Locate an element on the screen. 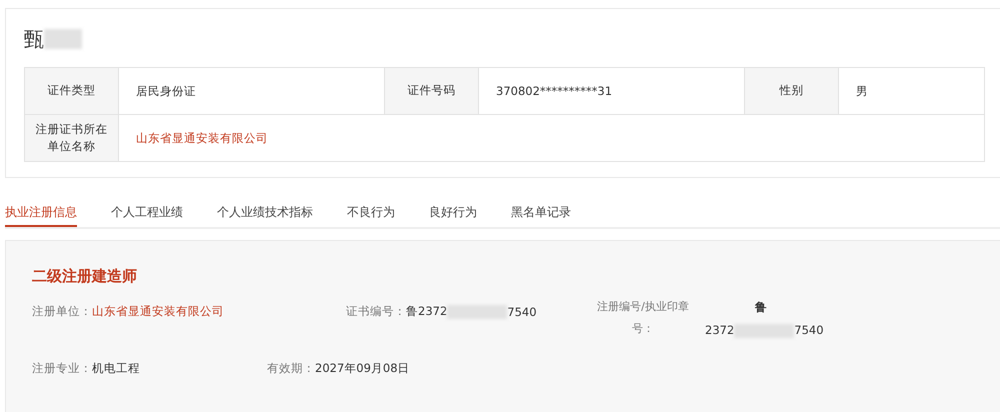 This screenshot has width=1000, height=412. person-name: 甄 is located at coordinates (34, 39).